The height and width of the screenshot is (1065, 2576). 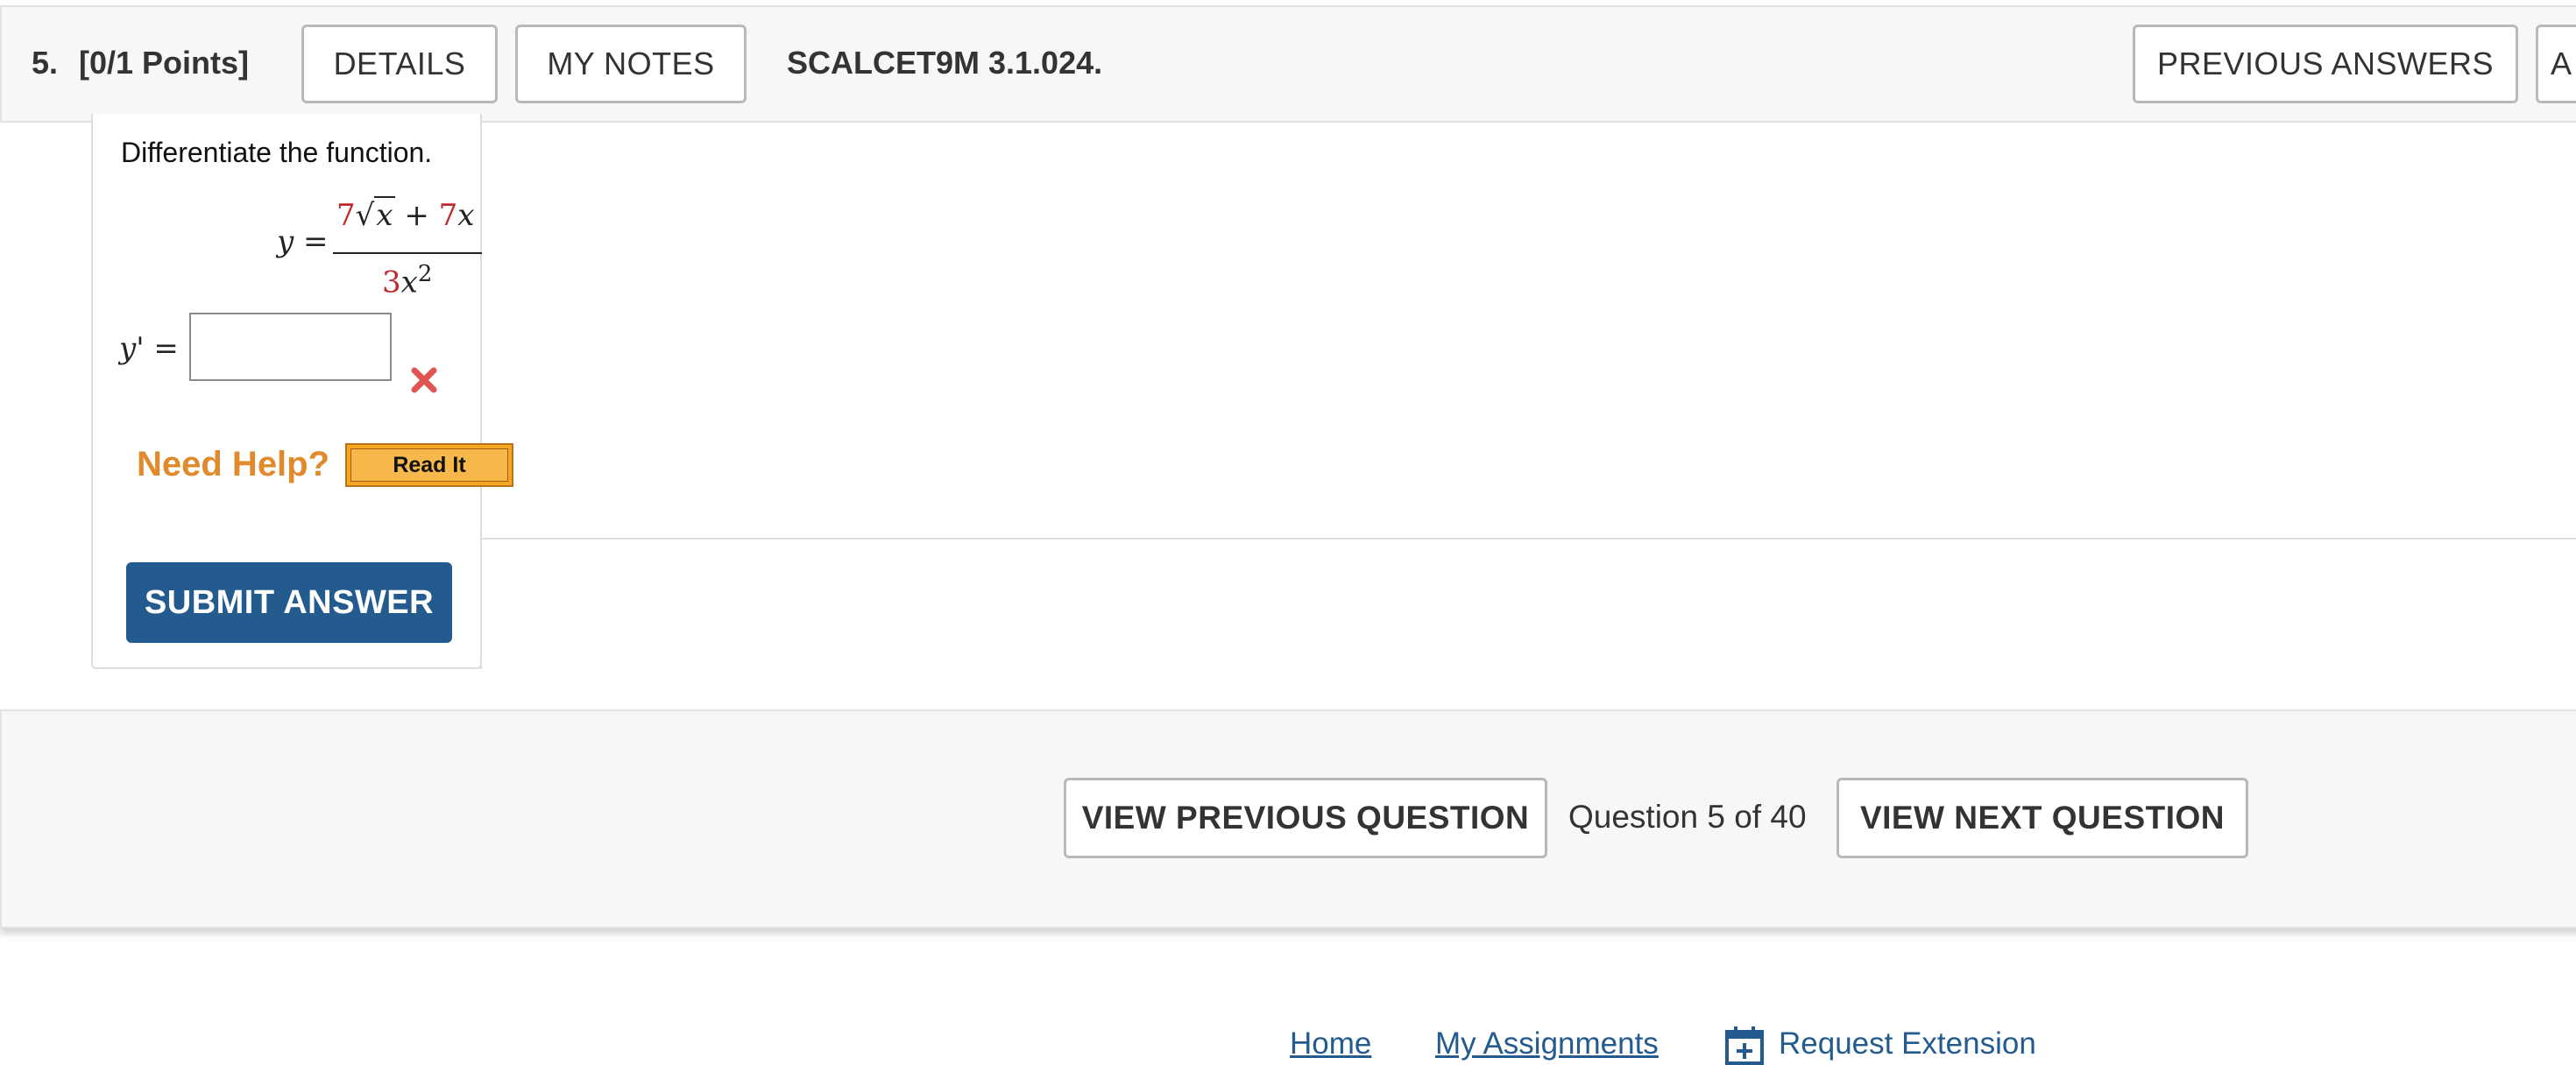 What do you see at coordinates (391, 282) in the screenshot?
I see `denominator-coef: 3` at bounding box center [391, 282].